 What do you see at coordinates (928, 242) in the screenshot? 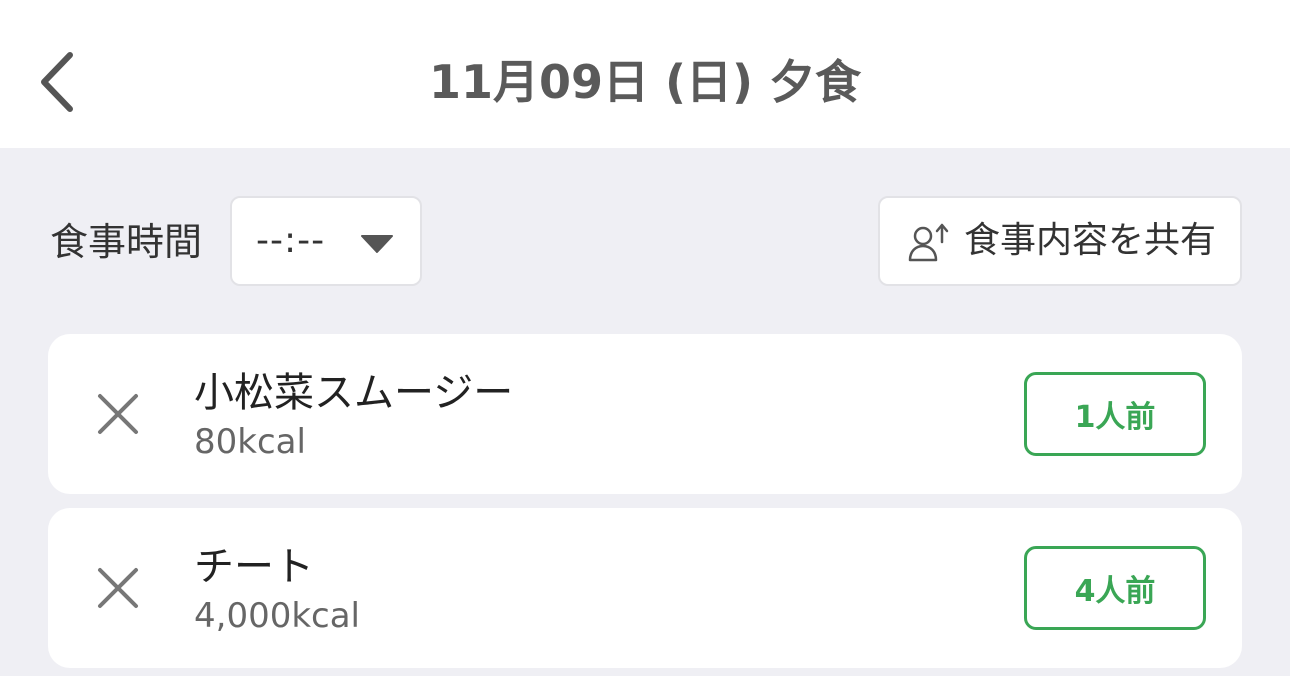
I see `person-share-icon` at bounding box center [928, 242].